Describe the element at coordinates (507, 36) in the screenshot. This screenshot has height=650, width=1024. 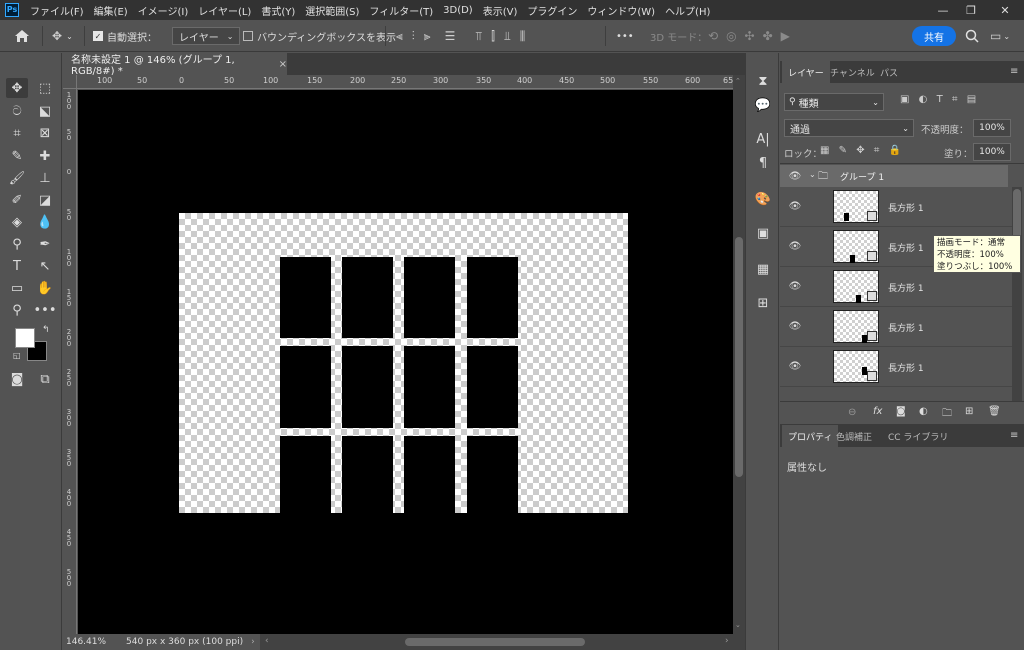
I see `align-bottom-icon: ⫫` at that location.